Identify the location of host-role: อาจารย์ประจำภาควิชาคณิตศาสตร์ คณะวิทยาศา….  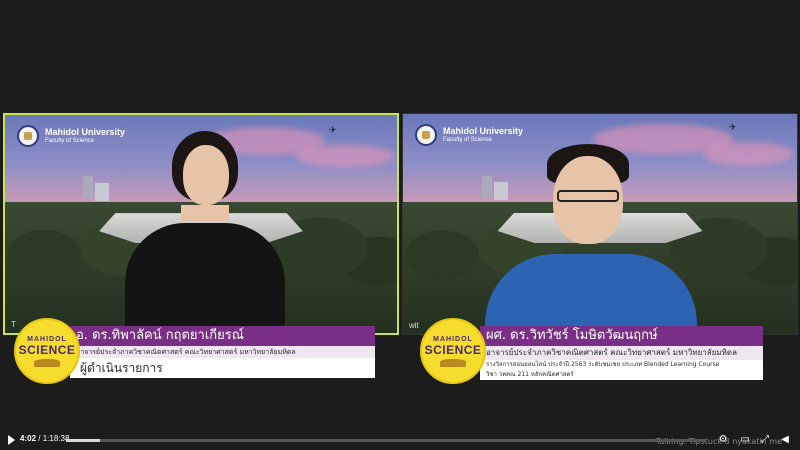
(222, 352).